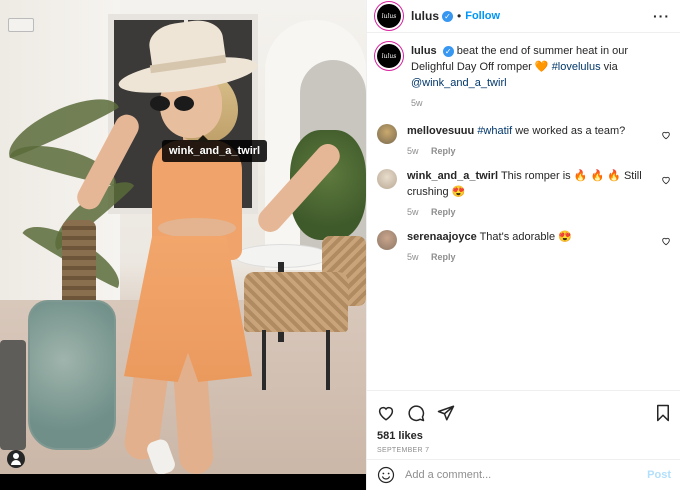  I want to click on post-date: SEPTEMBER 7, so click(403, 450).